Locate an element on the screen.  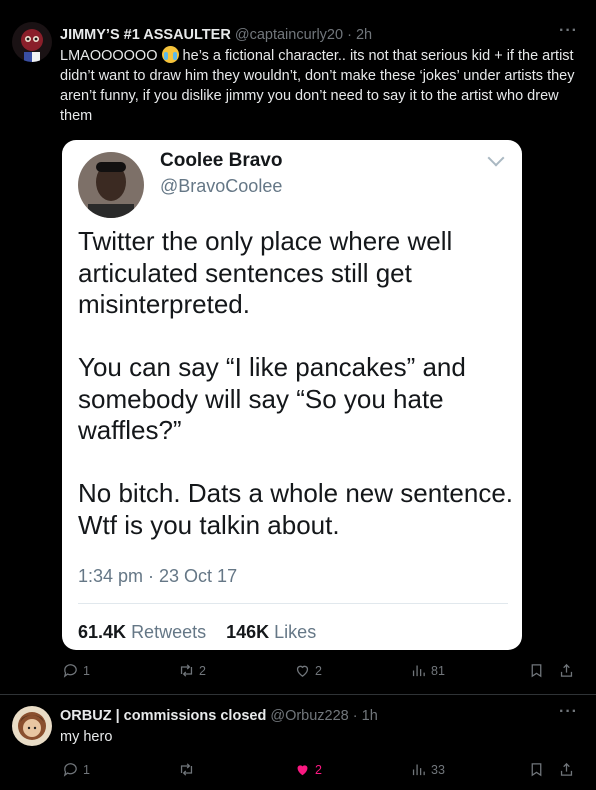
views-button: 81 is located at coordinates (427, 670).